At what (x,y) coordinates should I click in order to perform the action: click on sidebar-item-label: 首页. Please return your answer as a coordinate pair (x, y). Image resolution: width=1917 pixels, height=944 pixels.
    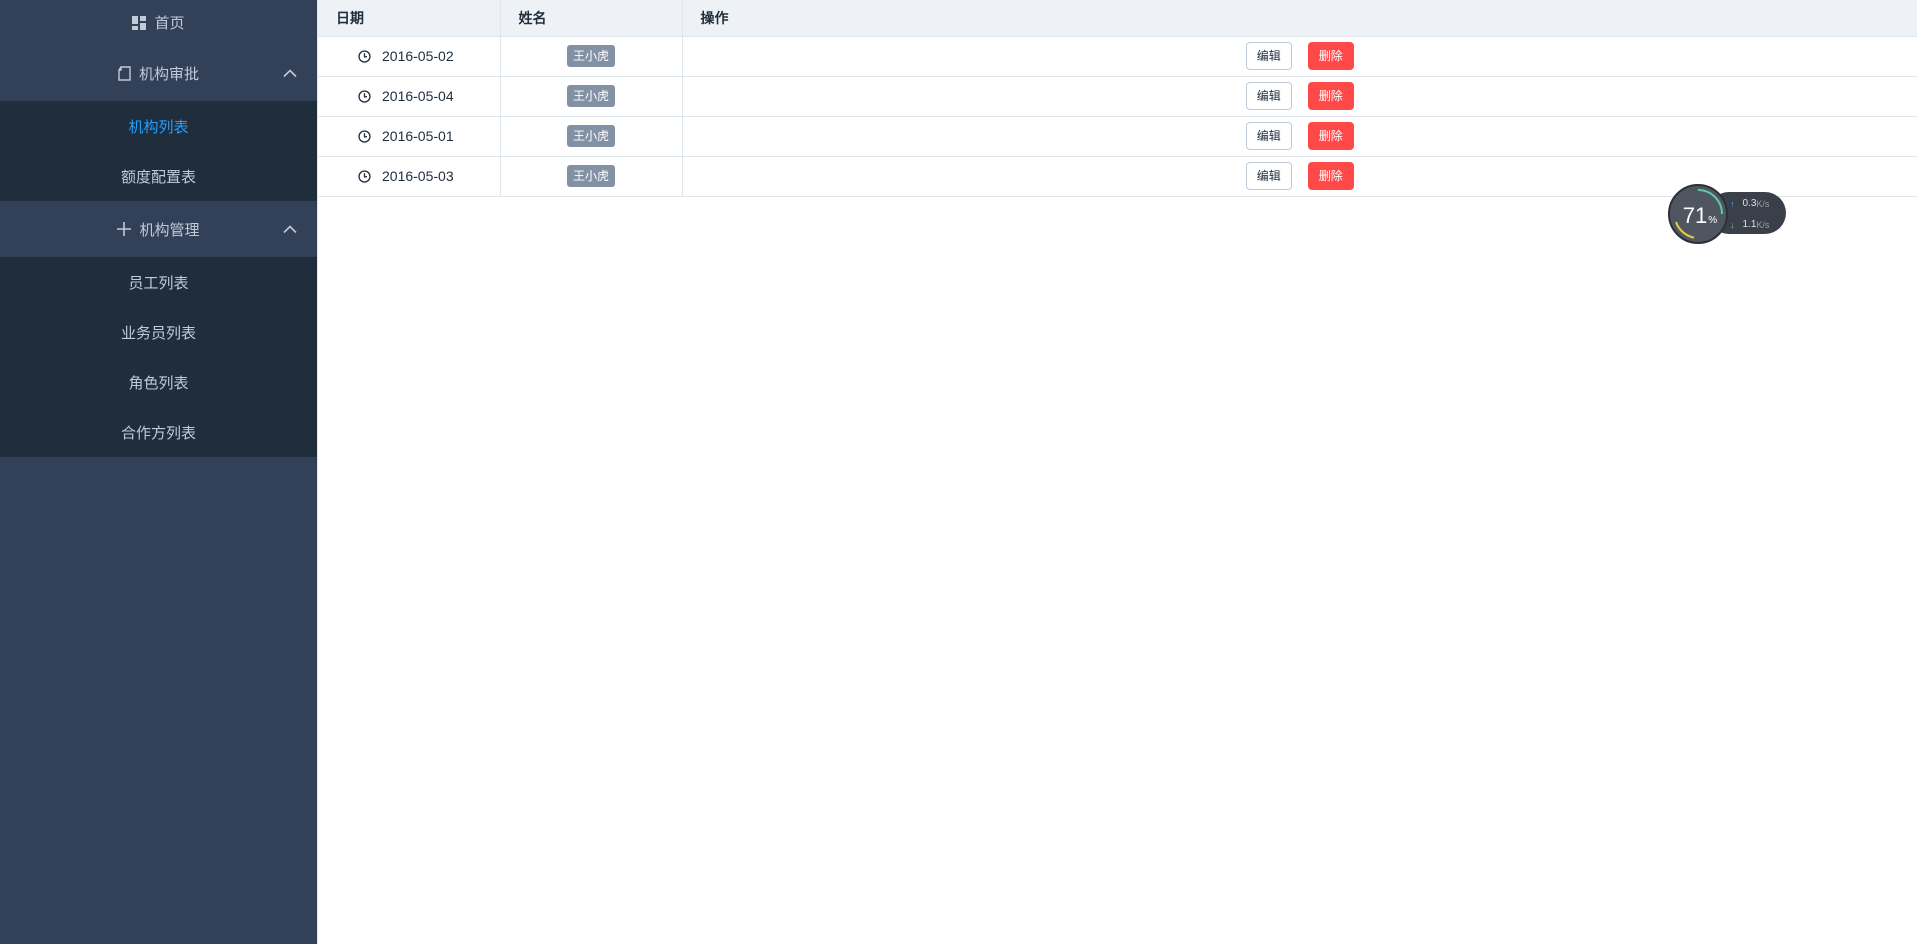
    Looking at the image, I should click on (169, 23).